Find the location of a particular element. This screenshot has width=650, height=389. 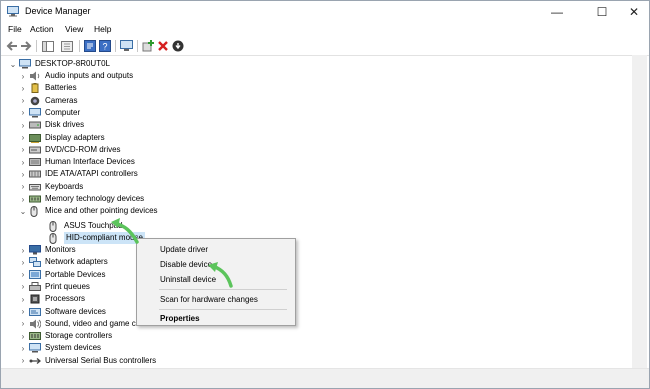

category-label: Cameras is located at coordinates (61, 100).